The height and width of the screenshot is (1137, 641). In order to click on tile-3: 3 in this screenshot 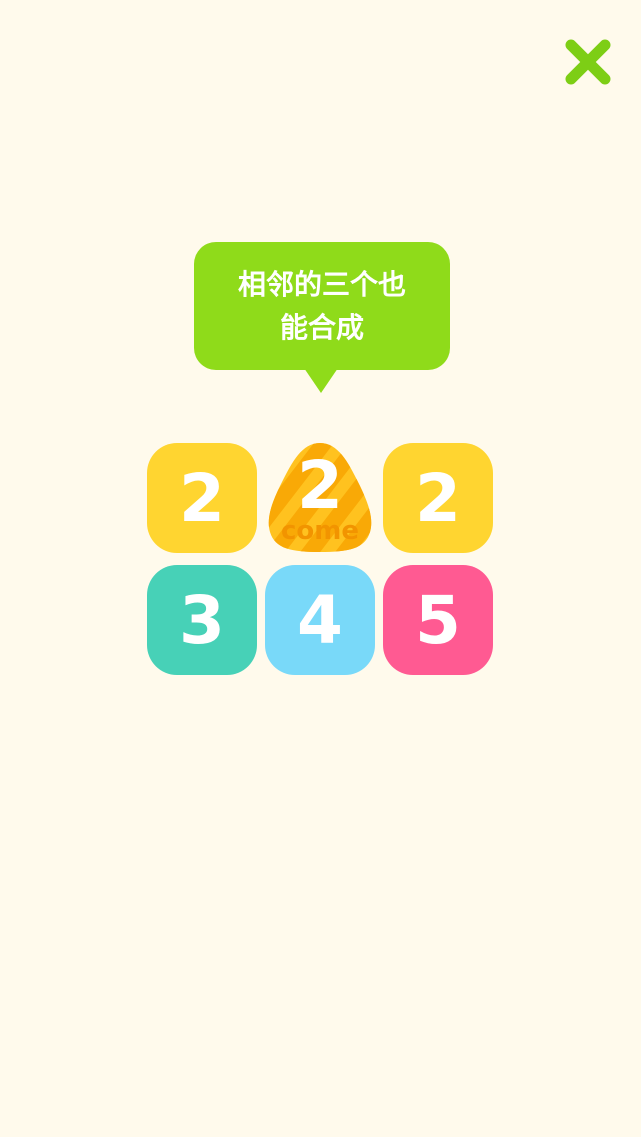, I will do `click(202, 620)`.